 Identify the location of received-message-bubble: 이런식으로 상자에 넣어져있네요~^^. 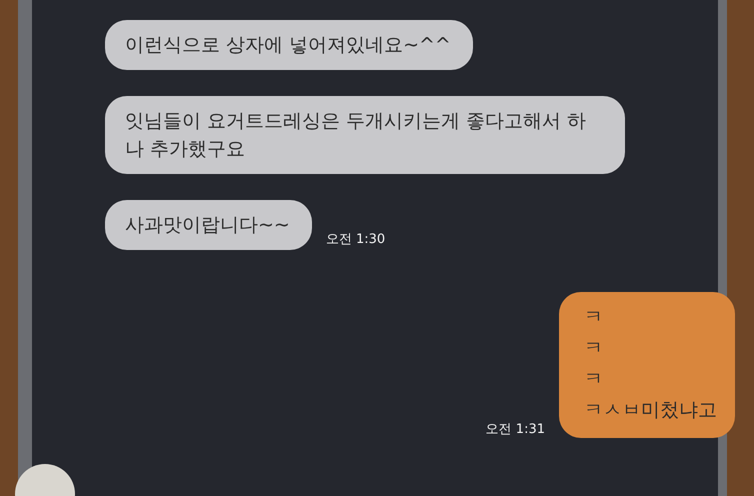
(289, 45).